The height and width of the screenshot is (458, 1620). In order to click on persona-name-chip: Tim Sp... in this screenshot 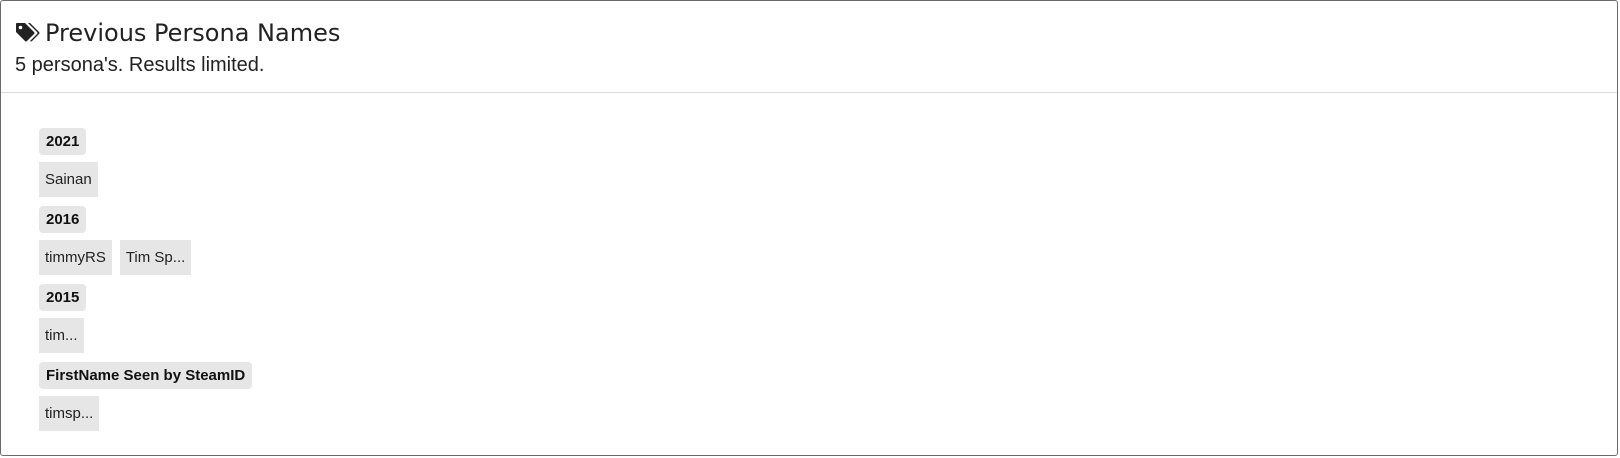, I will do `click(155, 257)`.